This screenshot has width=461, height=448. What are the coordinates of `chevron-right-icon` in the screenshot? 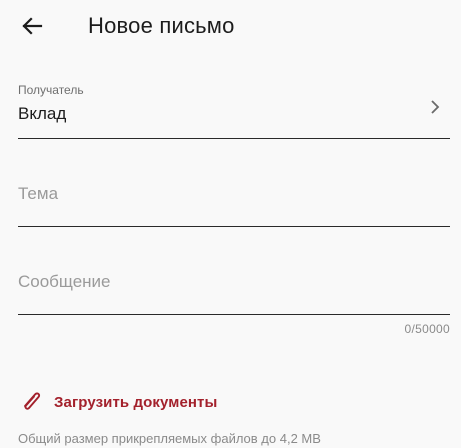 It's located at (435, 107).